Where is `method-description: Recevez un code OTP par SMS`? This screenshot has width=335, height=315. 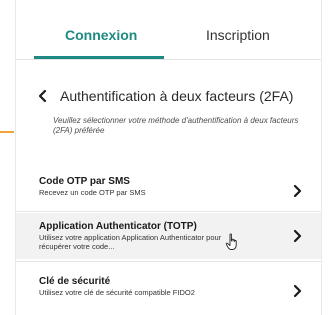 method-description: Recevez un code OTP par SMS is located at coordinates (92, 192).